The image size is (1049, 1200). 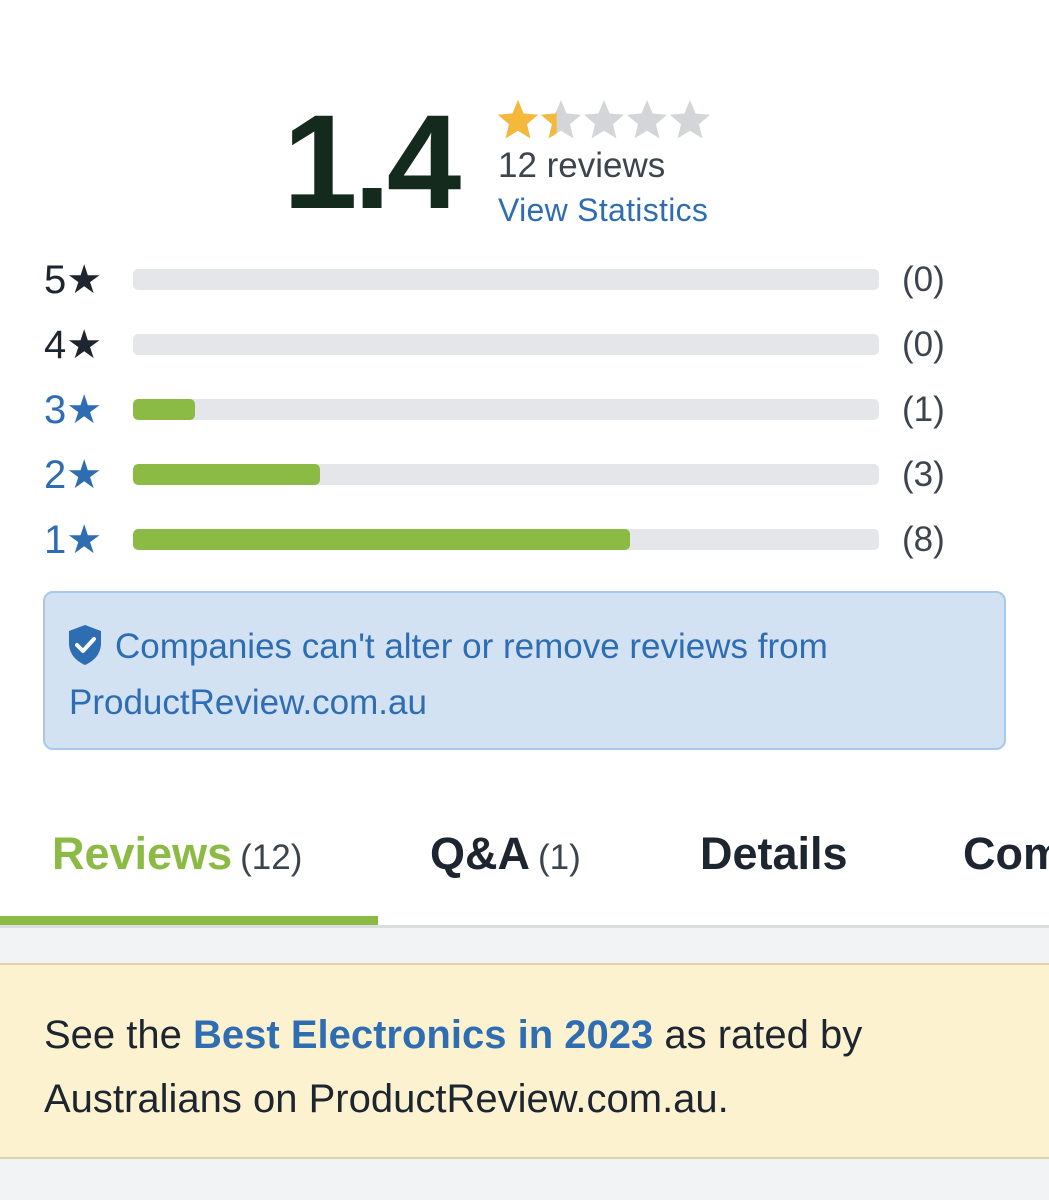 I want to click on histogram-label: 5★, so click(x=73, y=280).